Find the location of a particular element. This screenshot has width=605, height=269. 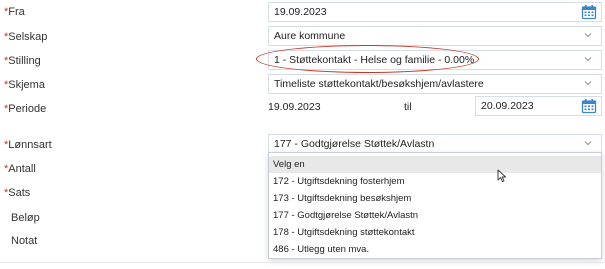

lonnsart-select: 177 - Godtgjørelse Støttek/Avlastn is located at coordinates (435, 144).